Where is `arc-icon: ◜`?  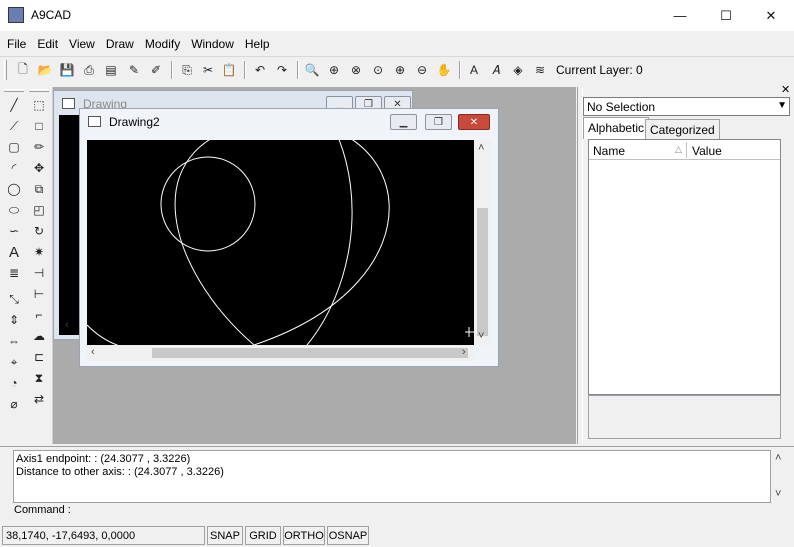 arc-icon: ◜ is located at coordinates (14, 168).